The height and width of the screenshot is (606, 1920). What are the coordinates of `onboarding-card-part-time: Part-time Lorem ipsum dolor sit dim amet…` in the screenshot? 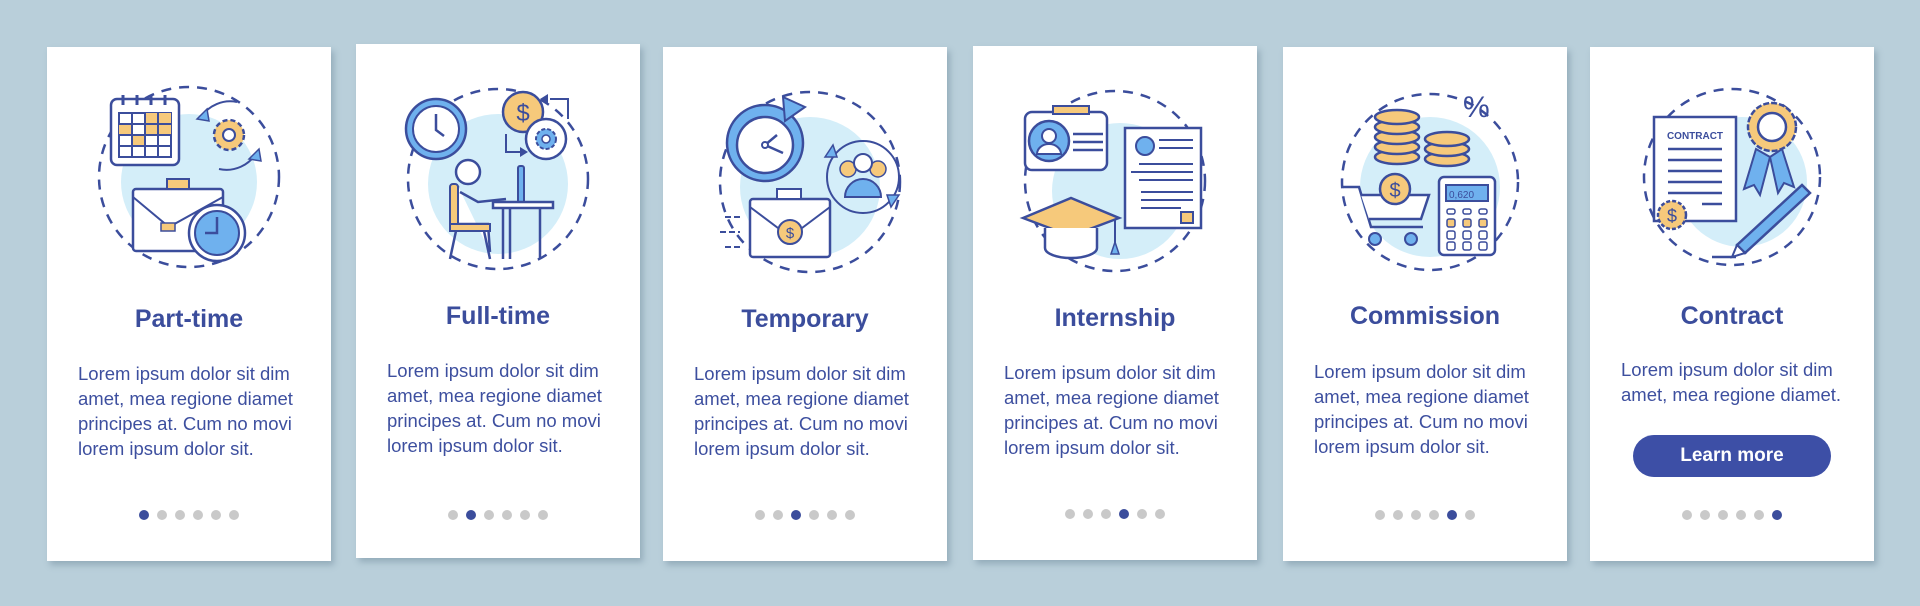 It's located at (189, 304).